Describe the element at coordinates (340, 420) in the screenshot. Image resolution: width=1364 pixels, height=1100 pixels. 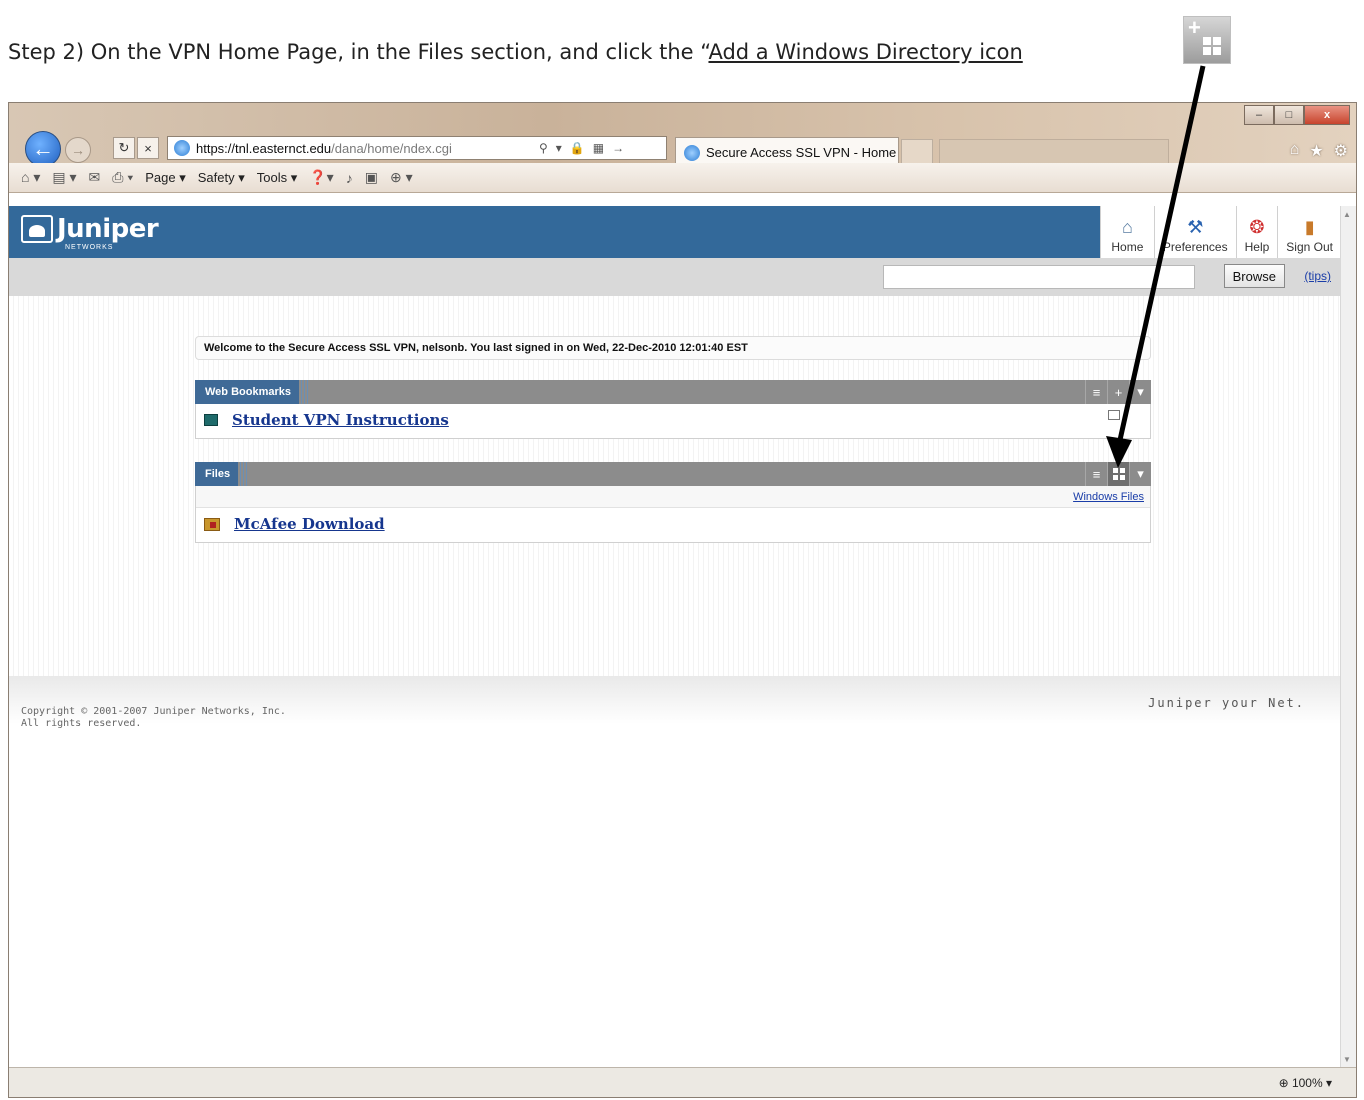
I see `bookmark-link: Student VPN Instructions` at that location.